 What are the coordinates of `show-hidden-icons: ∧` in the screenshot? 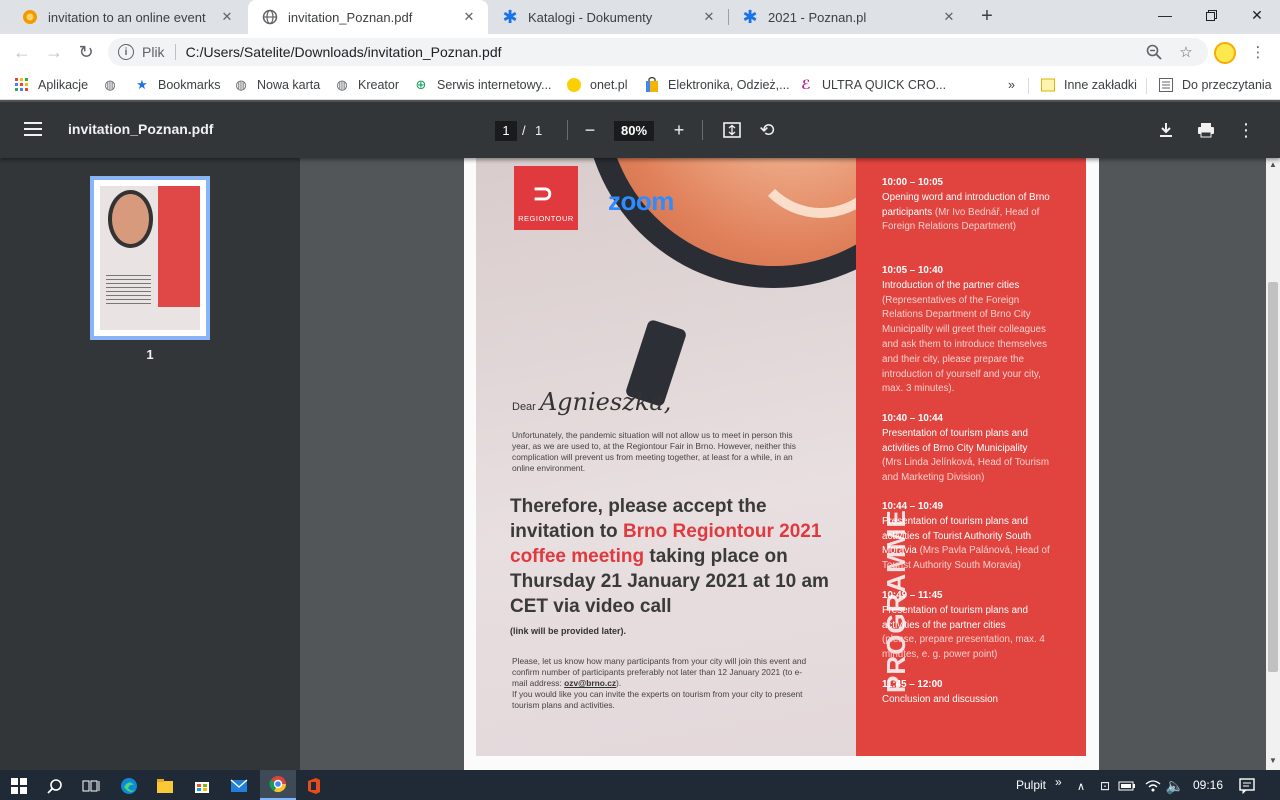 It's located at (1081, 786).